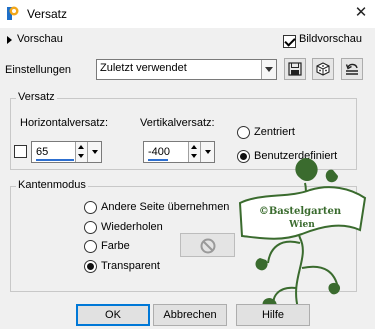  I want to click on preset-dropdown: Zuletzt verwendet, so click(186, 69).